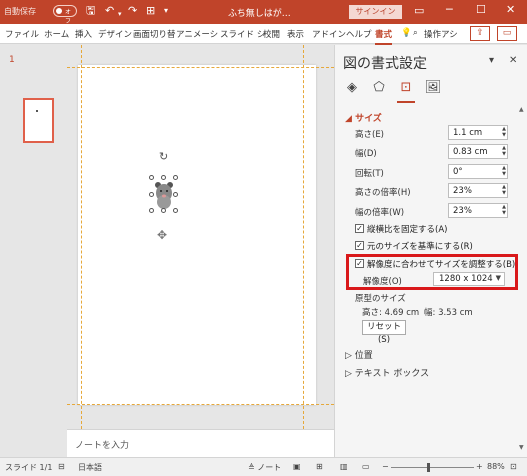  What do you see at coordinates (22, 34) in the screenshot?
I see `tab-file: ファイル` at bounding box center [22, 34].